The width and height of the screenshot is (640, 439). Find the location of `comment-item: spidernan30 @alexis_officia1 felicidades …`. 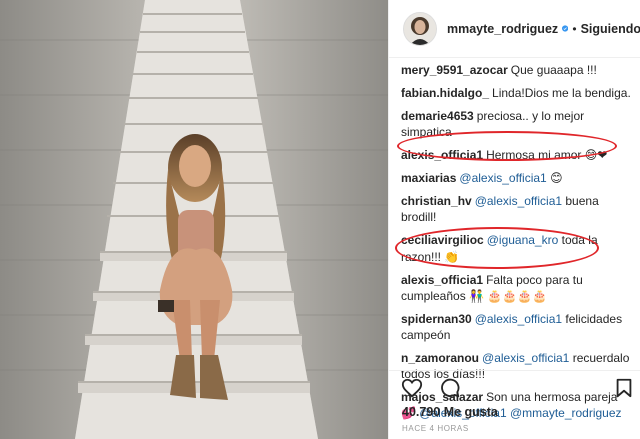

comment-item: spidernan30 @alexis_officia1 felicidades … is located at coordinates (516, 327).